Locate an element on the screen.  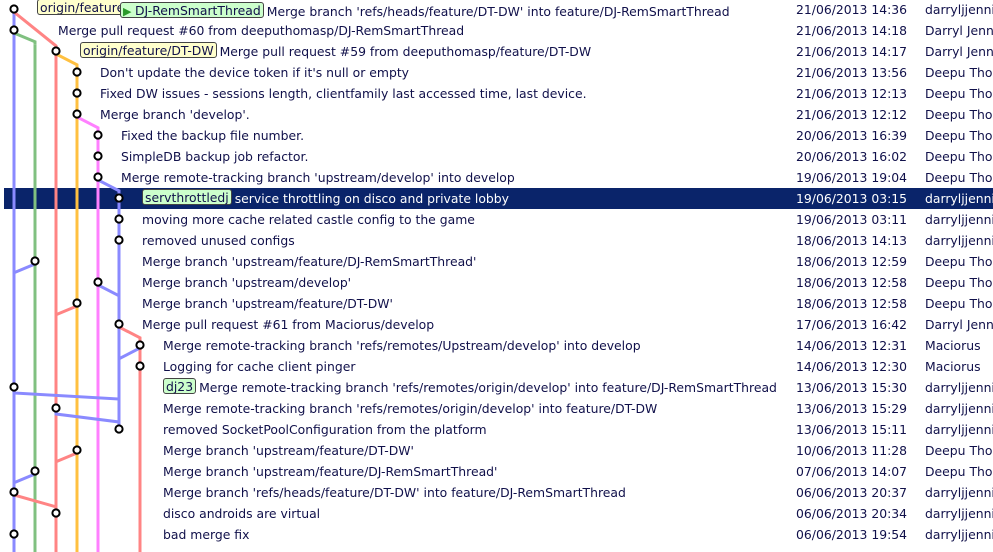
commit-message: Merge branch 'develop'. is located at coordinates (175, 114).